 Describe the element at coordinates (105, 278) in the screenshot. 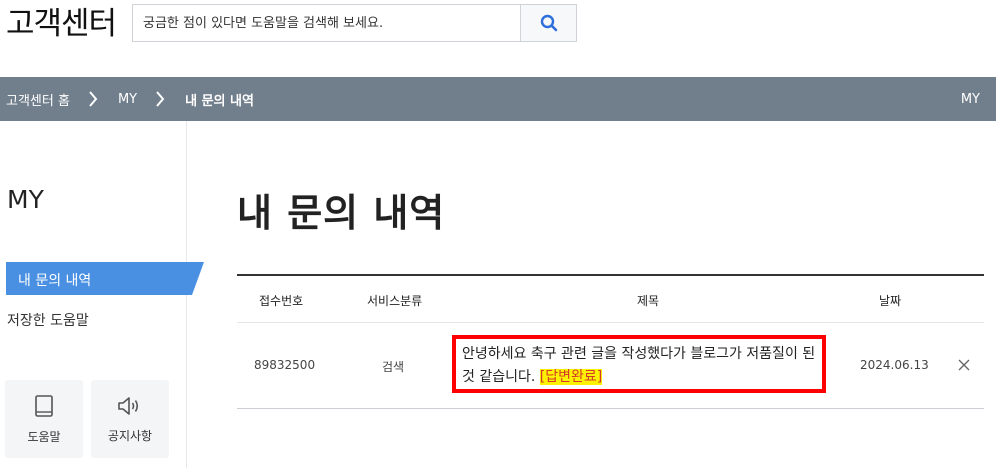

I see `sidebar-item-my-inquiries: 내 문의 내역` at that location.